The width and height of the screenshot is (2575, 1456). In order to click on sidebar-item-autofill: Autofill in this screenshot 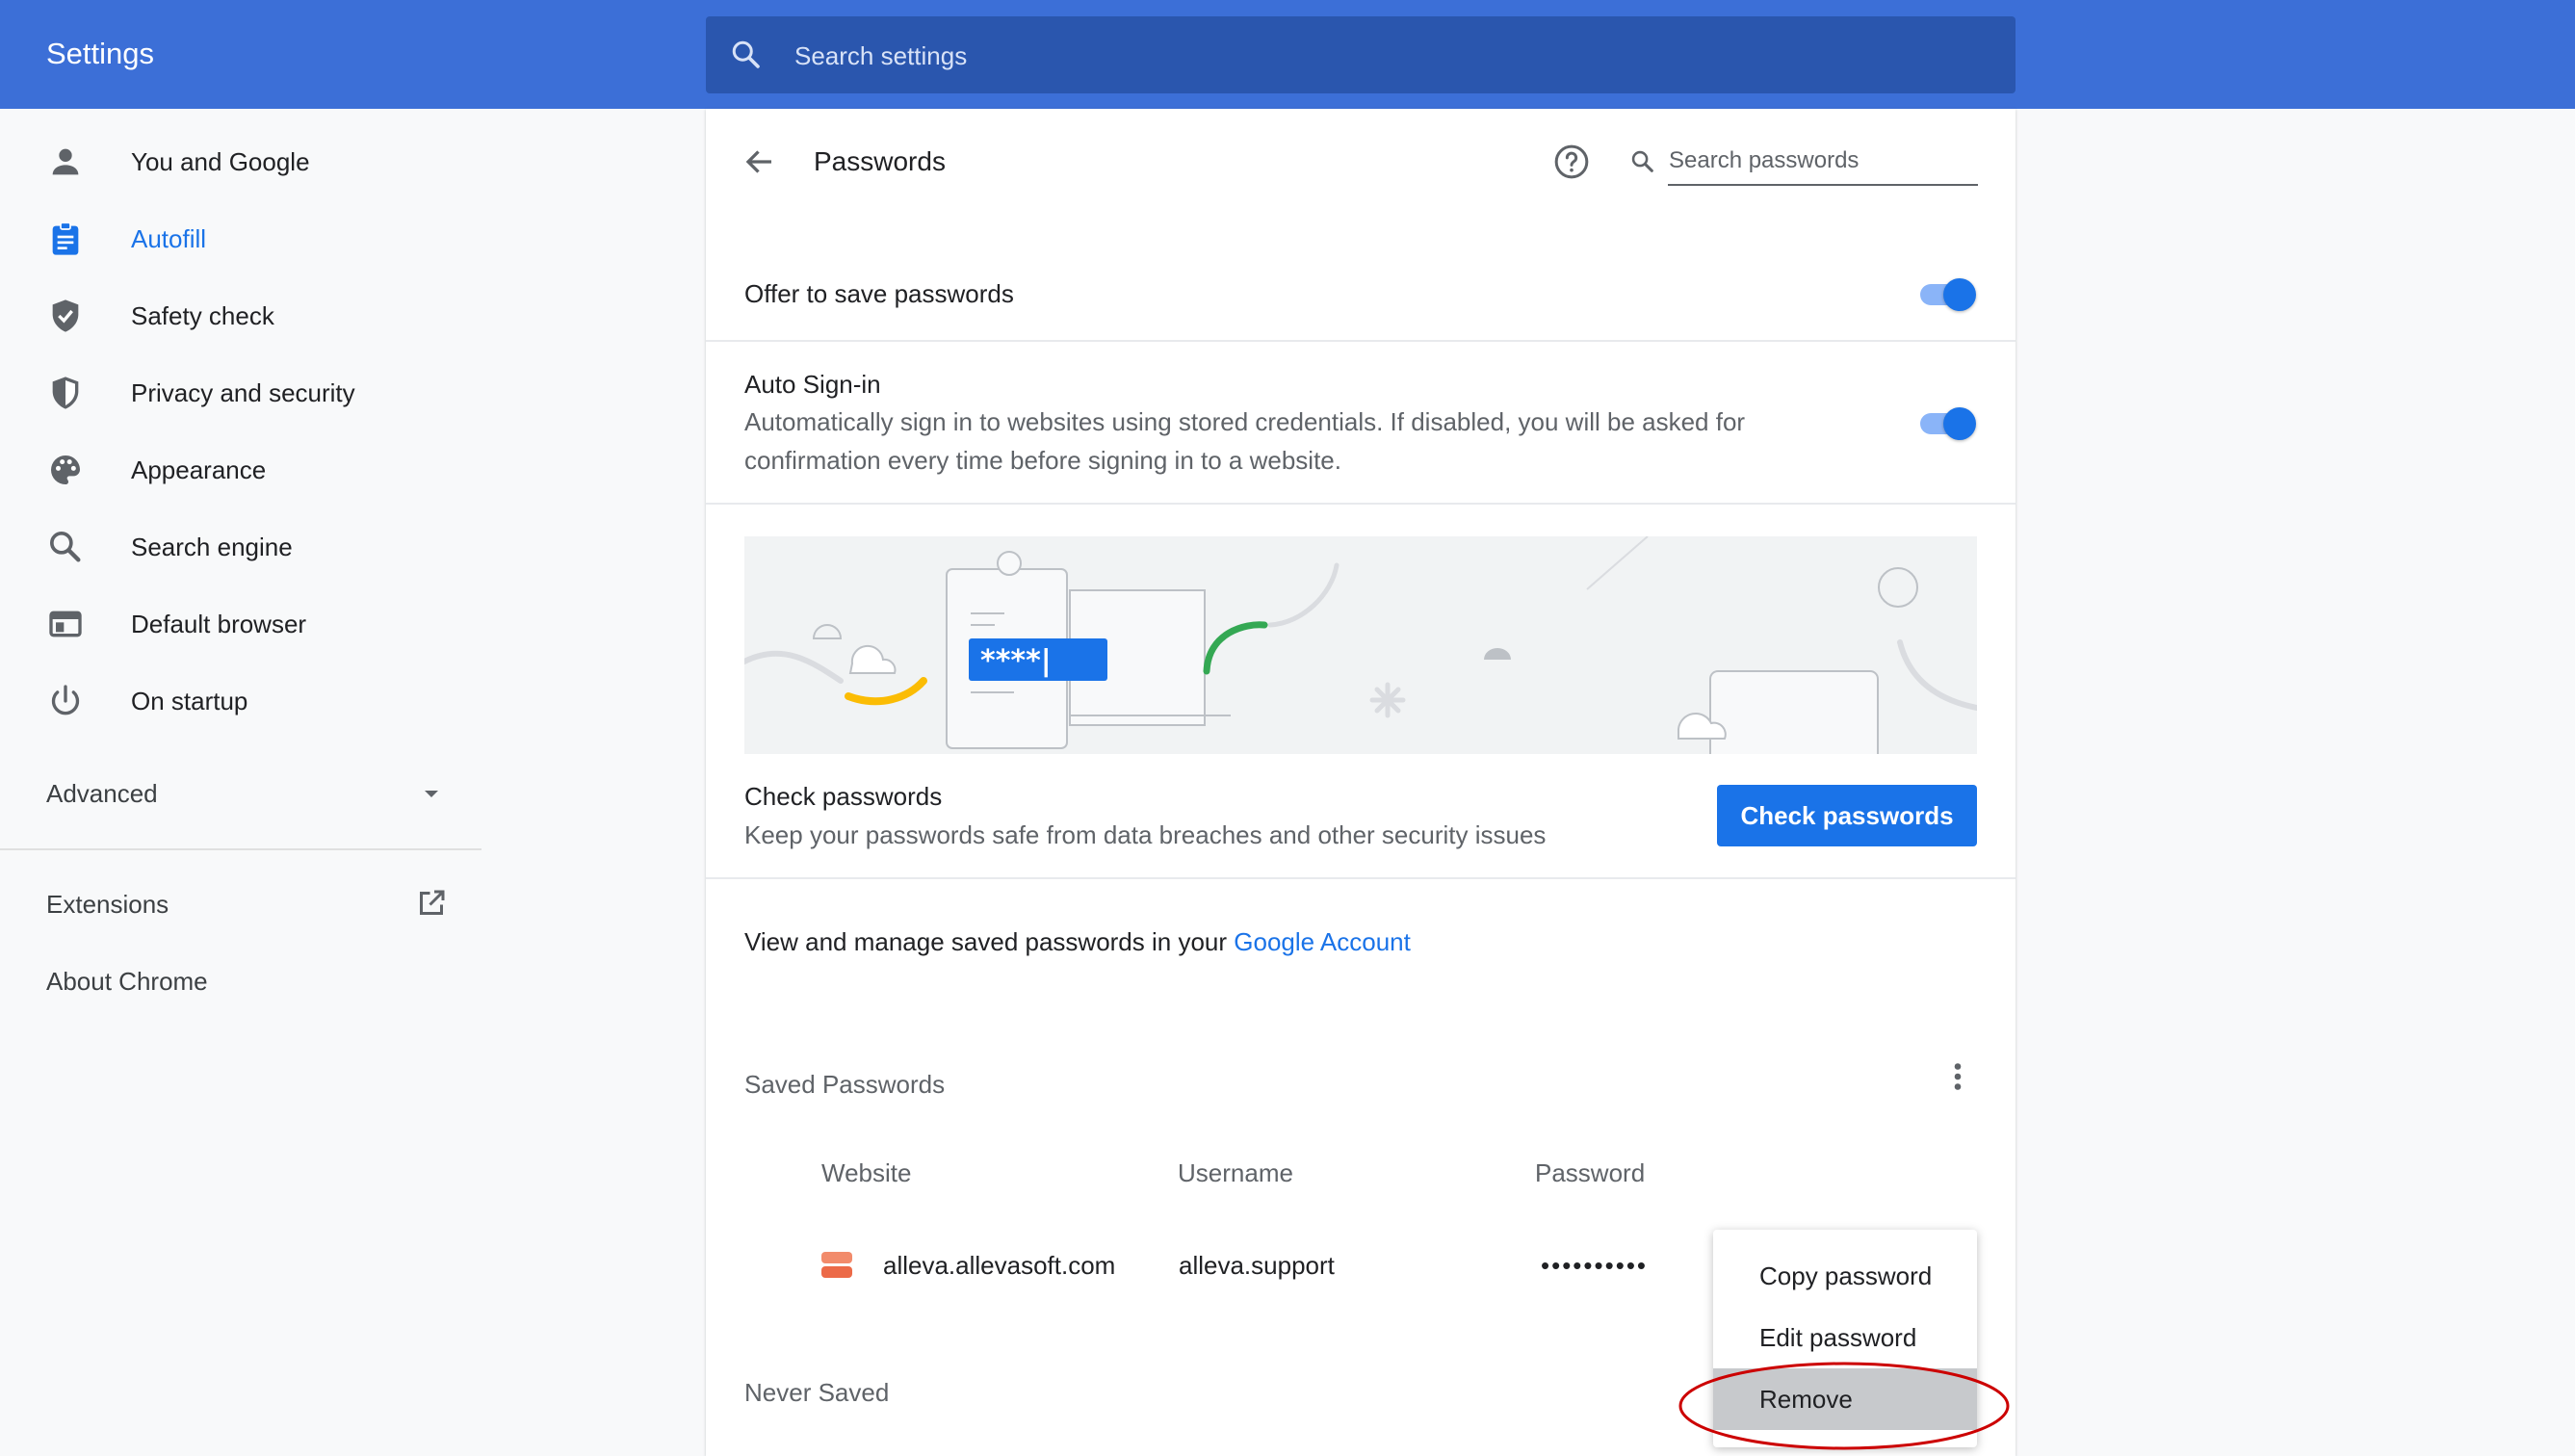, I will do `click(240, 238)`.